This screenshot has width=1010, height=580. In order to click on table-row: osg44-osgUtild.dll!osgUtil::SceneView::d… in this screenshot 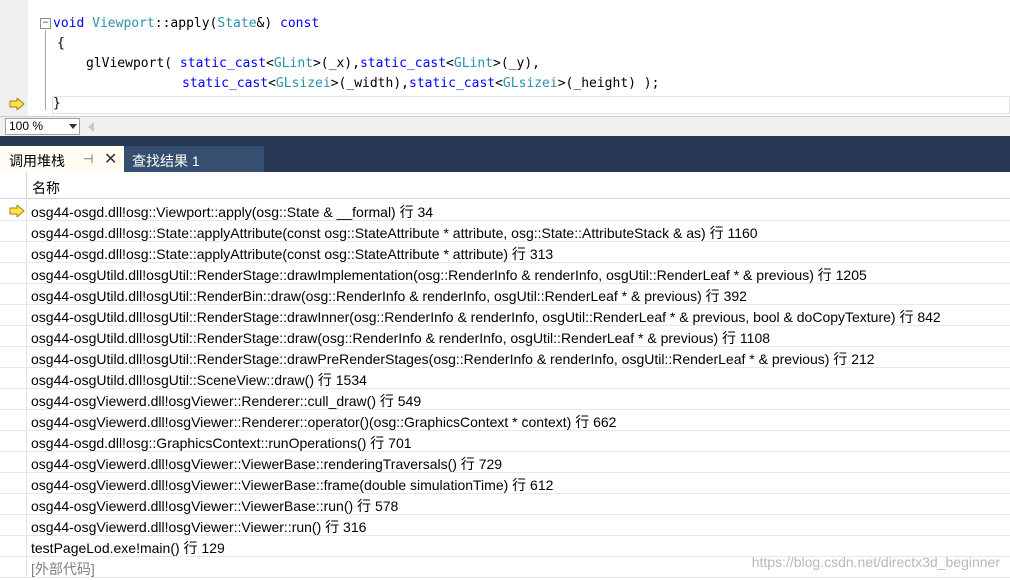, I will do `click(505, 378)`.